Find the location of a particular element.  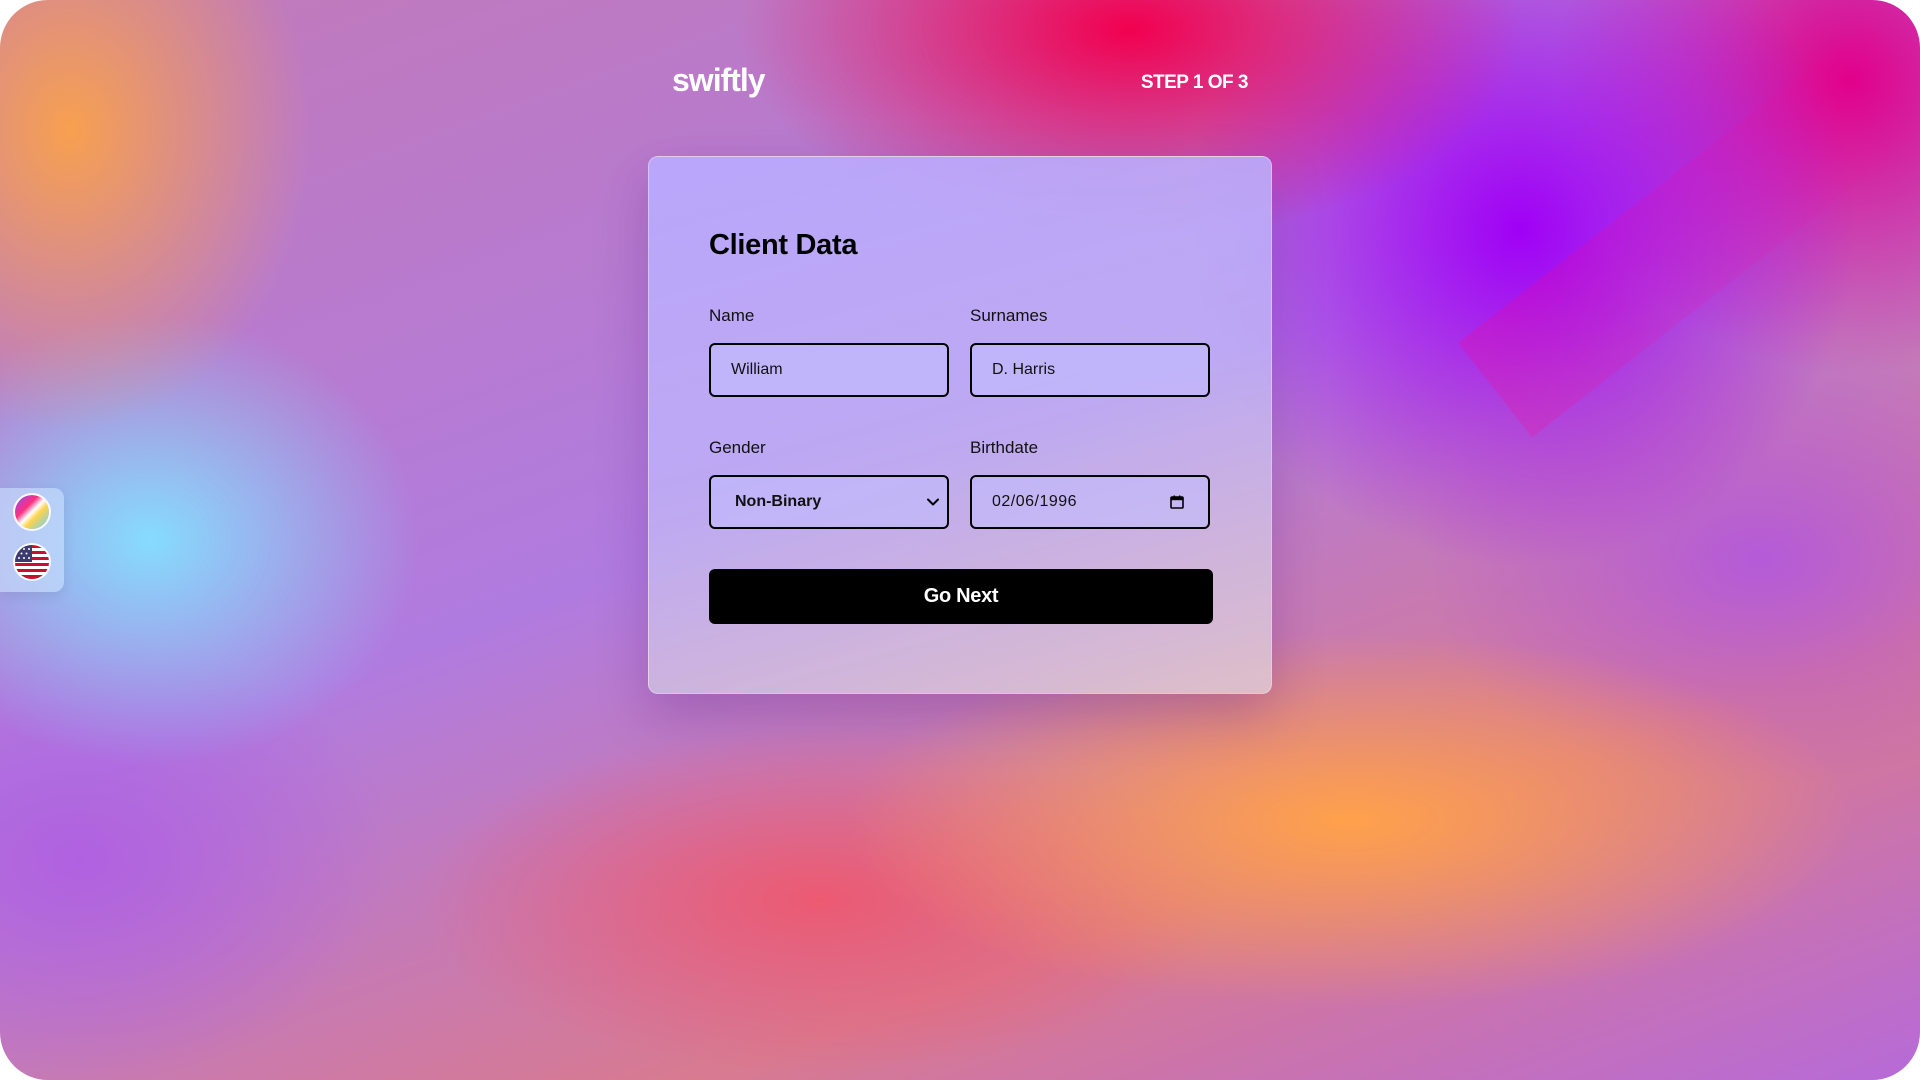

birthdate-value: 02/06/1996 is located at coordinates (1035, 501).